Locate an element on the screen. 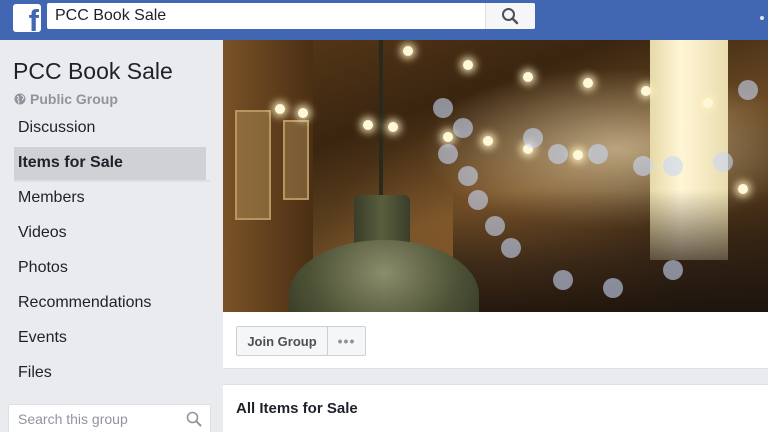 Image resolution: width=768 pixels, height=432 pixels. global-search-bar: PCC Book Sale is located at coordinates (291, 16).